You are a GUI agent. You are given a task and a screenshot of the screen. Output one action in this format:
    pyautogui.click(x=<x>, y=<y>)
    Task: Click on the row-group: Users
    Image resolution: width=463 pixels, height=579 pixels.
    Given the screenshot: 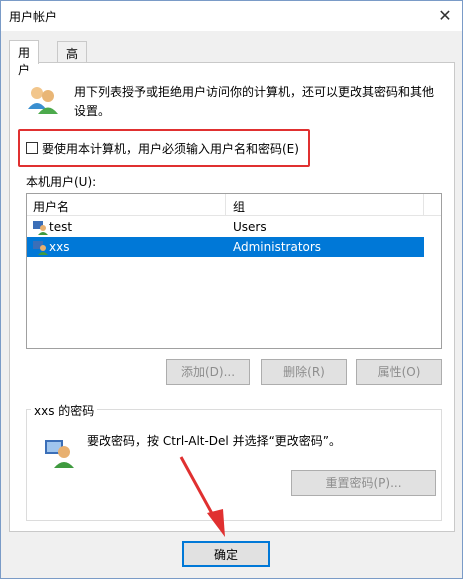 What is the action you would take?
    pyautogui.click(x=250, y=227)
    